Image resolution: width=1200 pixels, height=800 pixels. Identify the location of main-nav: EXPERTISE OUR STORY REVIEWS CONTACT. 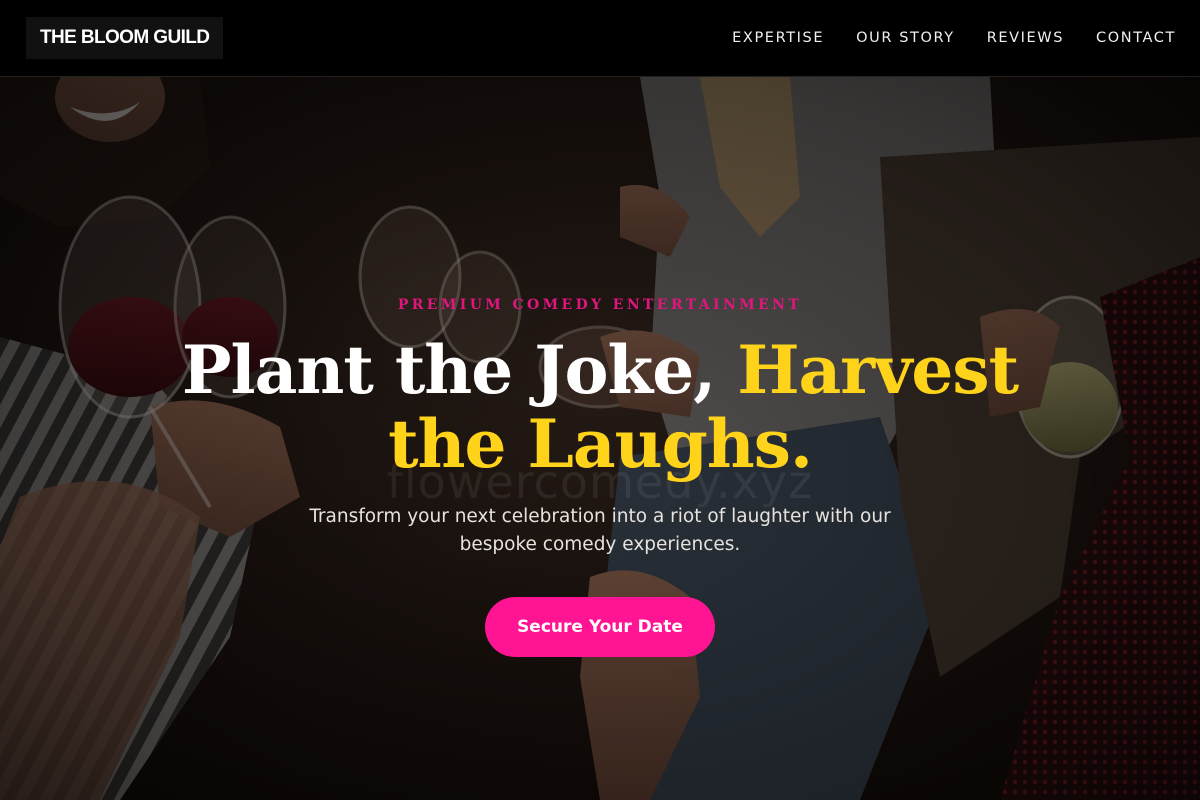
(954, 38).